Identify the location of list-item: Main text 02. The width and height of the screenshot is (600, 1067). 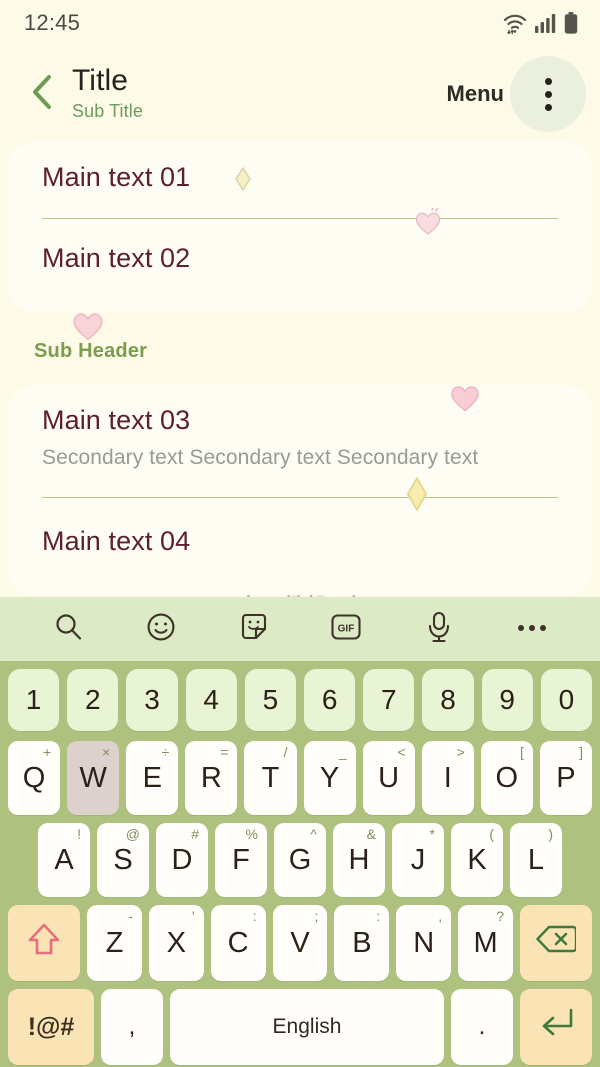
(300, 258).